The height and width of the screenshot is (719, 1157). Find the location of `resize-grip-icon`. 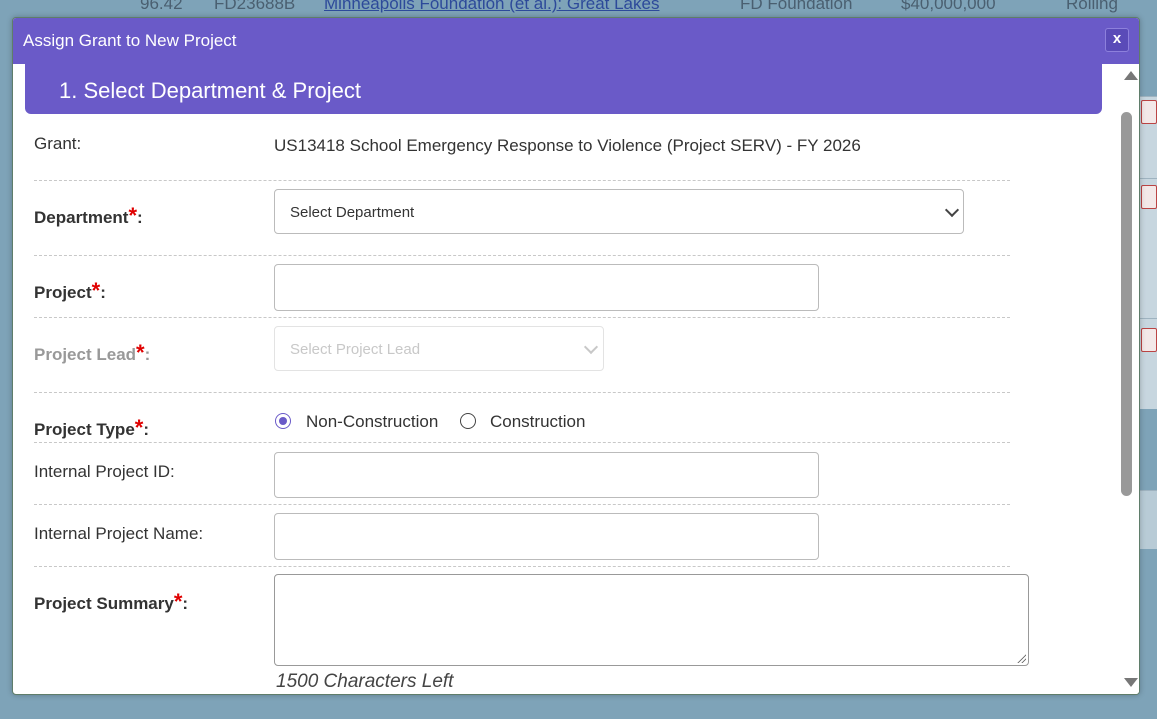

resize-grip-icon is located at coordinates (1021, 658).